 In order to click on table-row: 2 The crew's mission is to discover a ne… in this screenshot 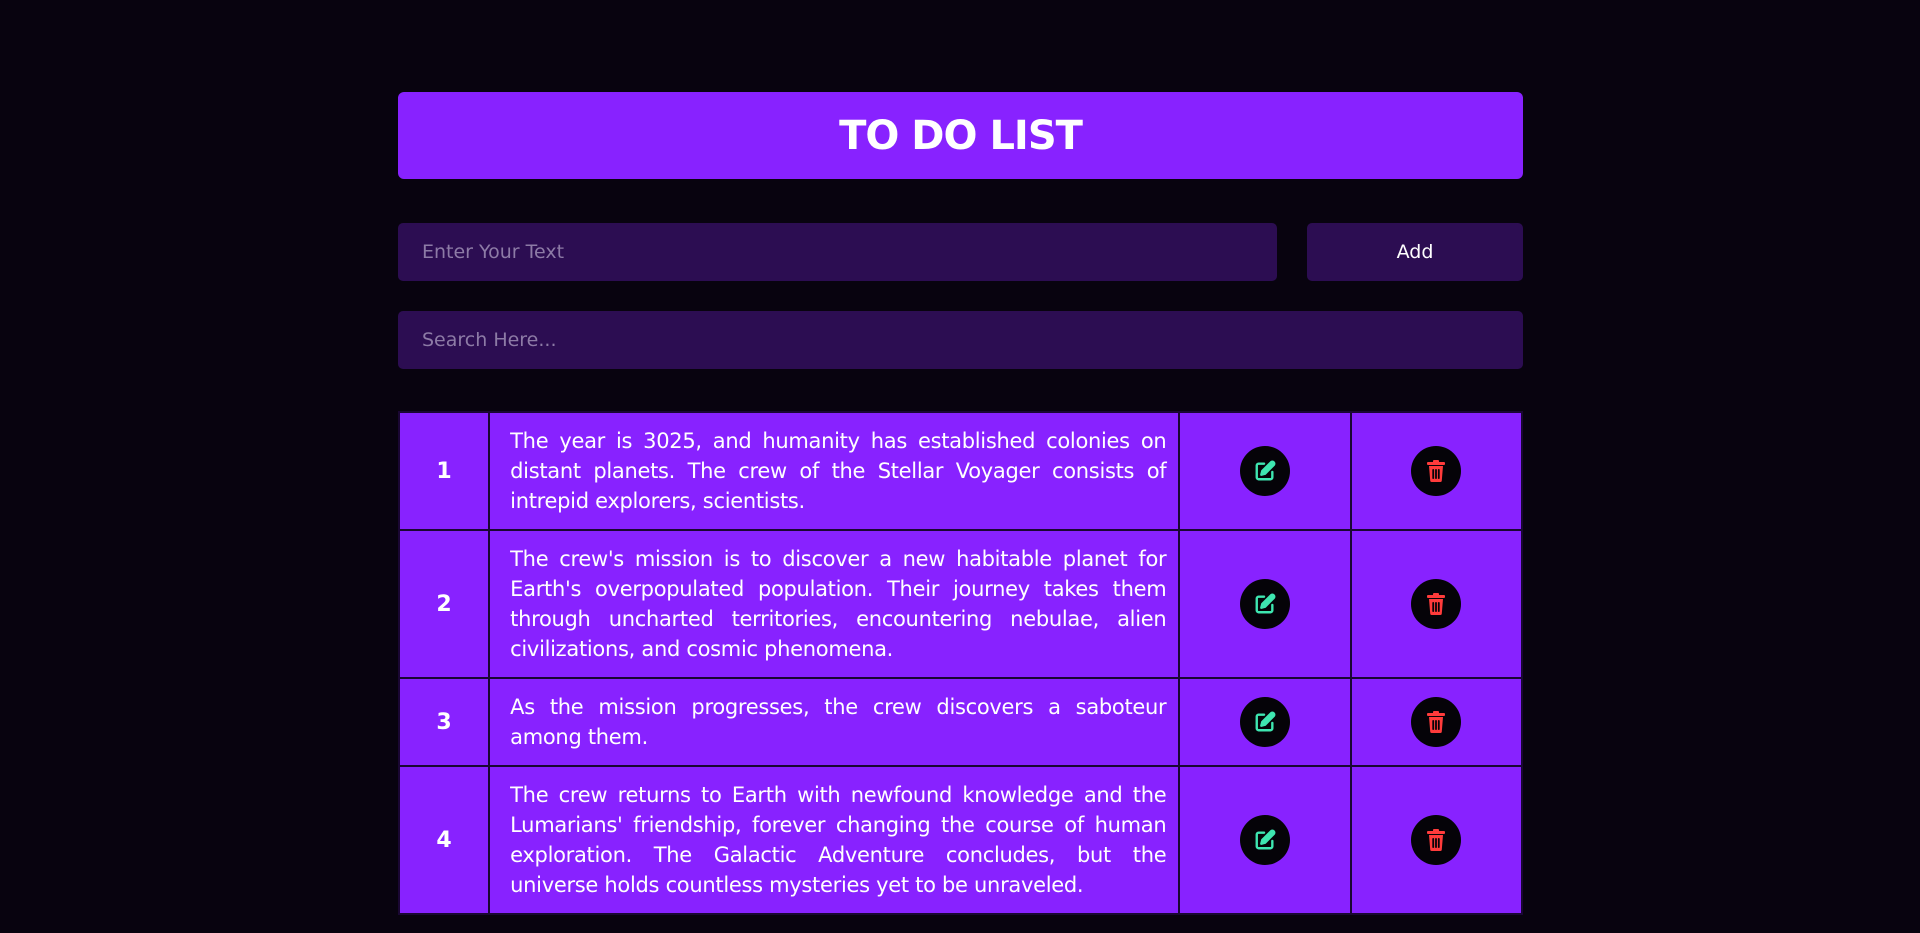, I will do `click(960, 604)`.